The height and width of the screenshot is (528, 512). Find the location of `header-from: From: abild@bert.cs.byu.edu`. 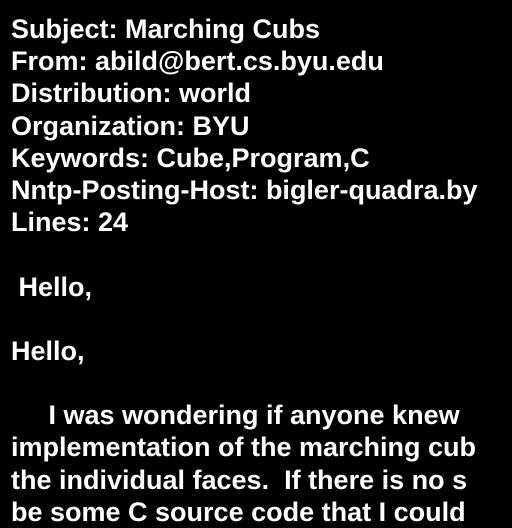

header-from: From: abild@bert.cs.byu.edu is located at coordinates (197, 61).